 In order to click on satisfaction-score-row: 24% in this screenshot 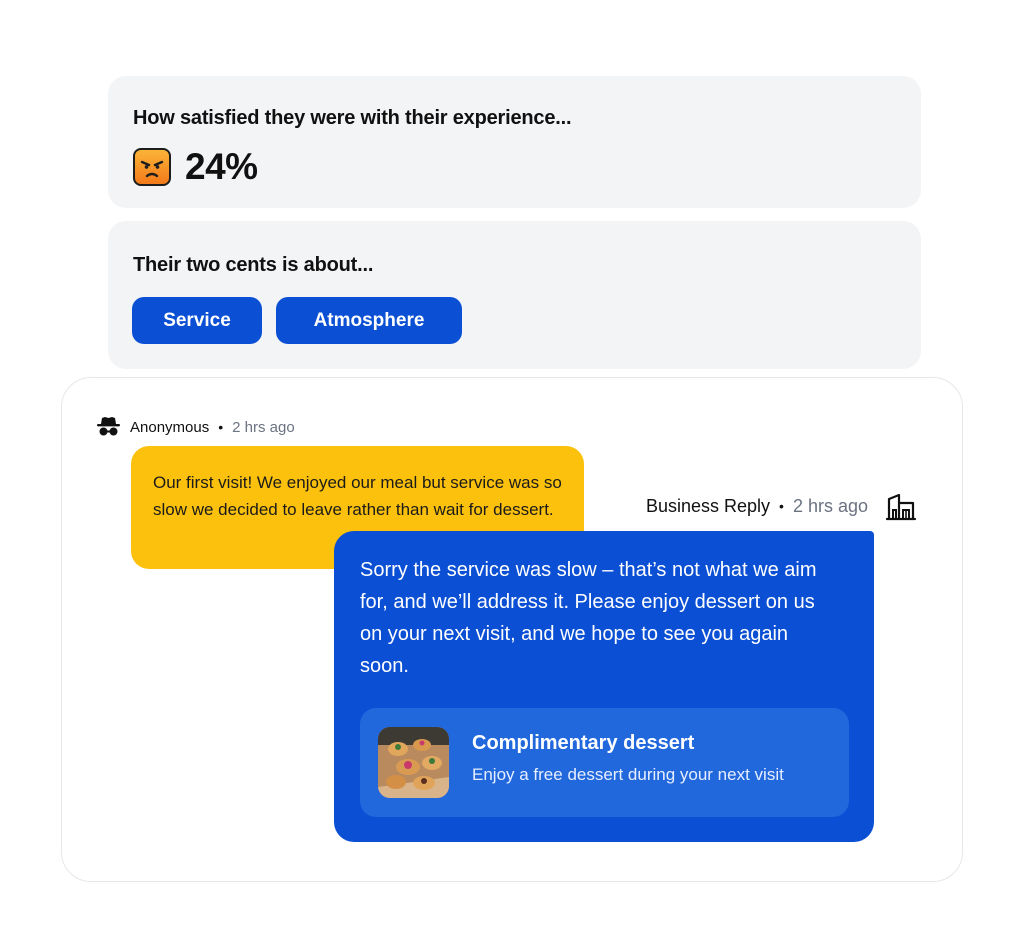, I will do `click(195, 167)`.